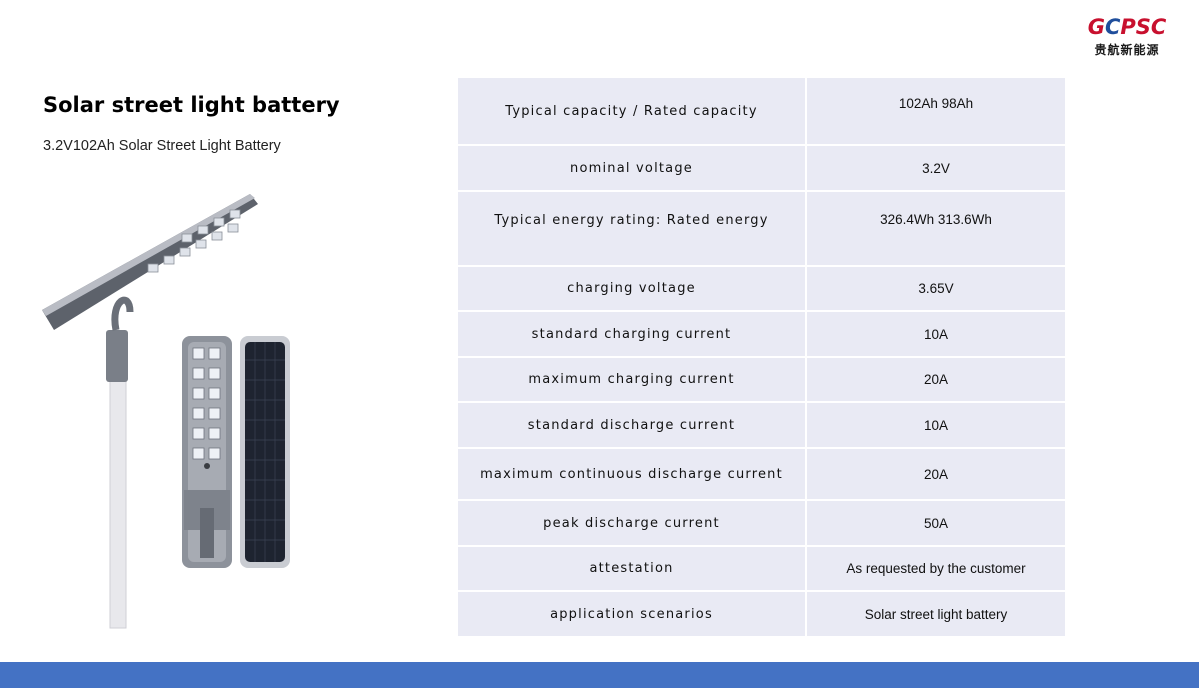  I want to click on table-row: attestation As requested by the customer, so click(761, 568).